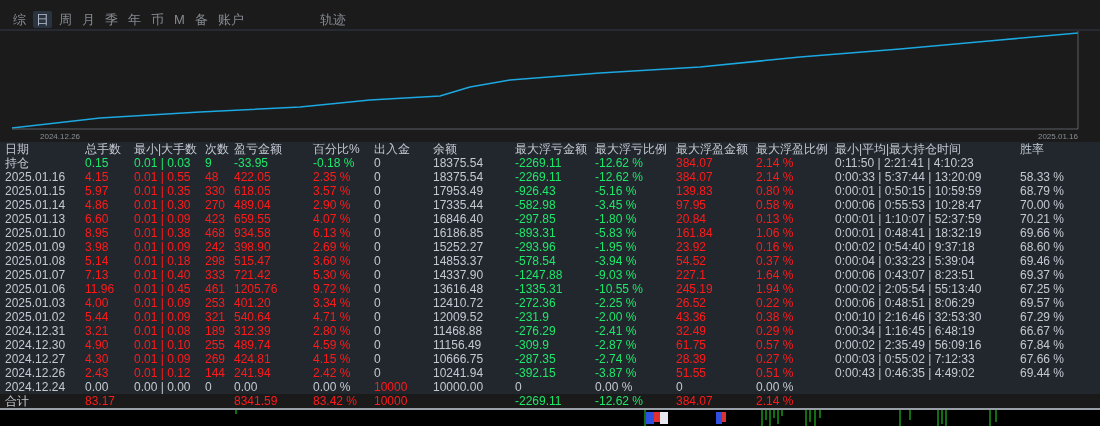 This screenshot has width=1100, height=426. What do you see at coordinates (616, 303) in the screenshot?
I see `table-cell-text: -2.25 %` at bounding box center [616, 303].